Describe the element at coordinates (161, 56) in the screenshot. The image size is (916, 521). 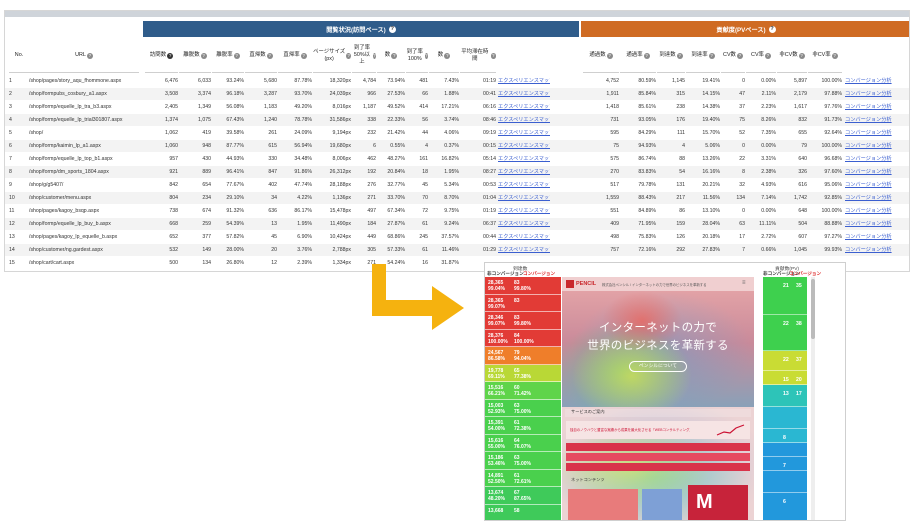
I see `column-header-3: 訪問数?` at that location.